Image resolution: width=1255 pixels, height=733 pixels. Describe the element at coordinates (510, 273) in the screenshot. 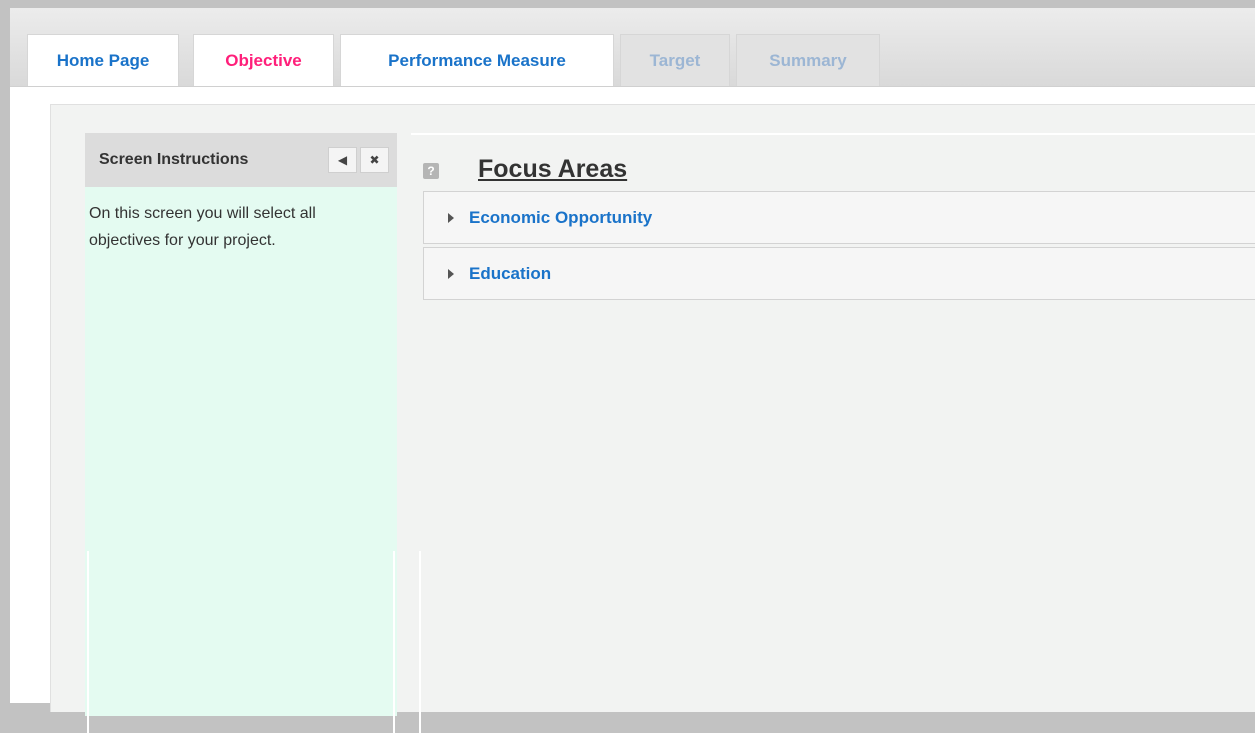

I see `accordion-label: Education` at that location.